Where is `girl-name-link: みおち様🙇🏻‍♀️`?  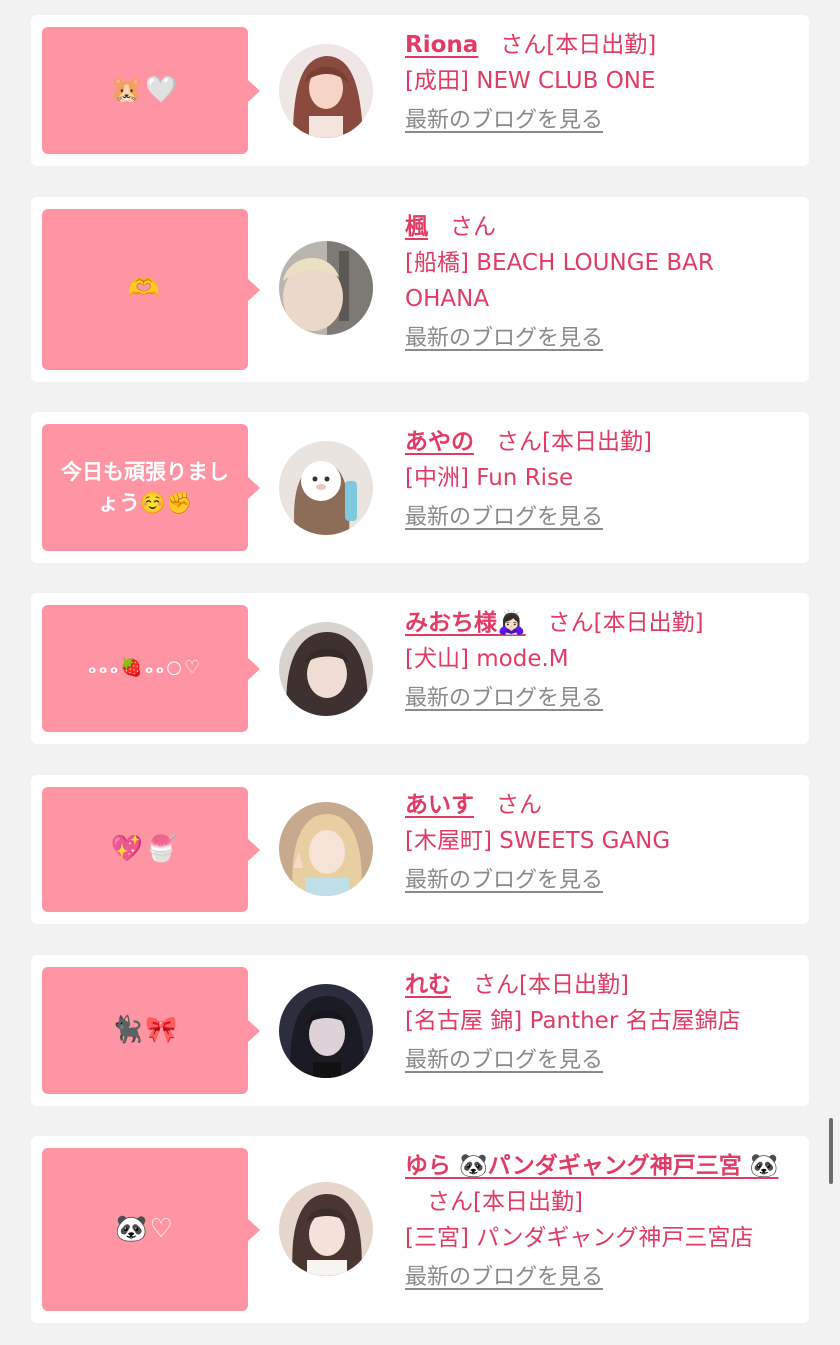
girl-name-link: みおち様🙇🏻‍♀️ is located at coordinates (465, 623).